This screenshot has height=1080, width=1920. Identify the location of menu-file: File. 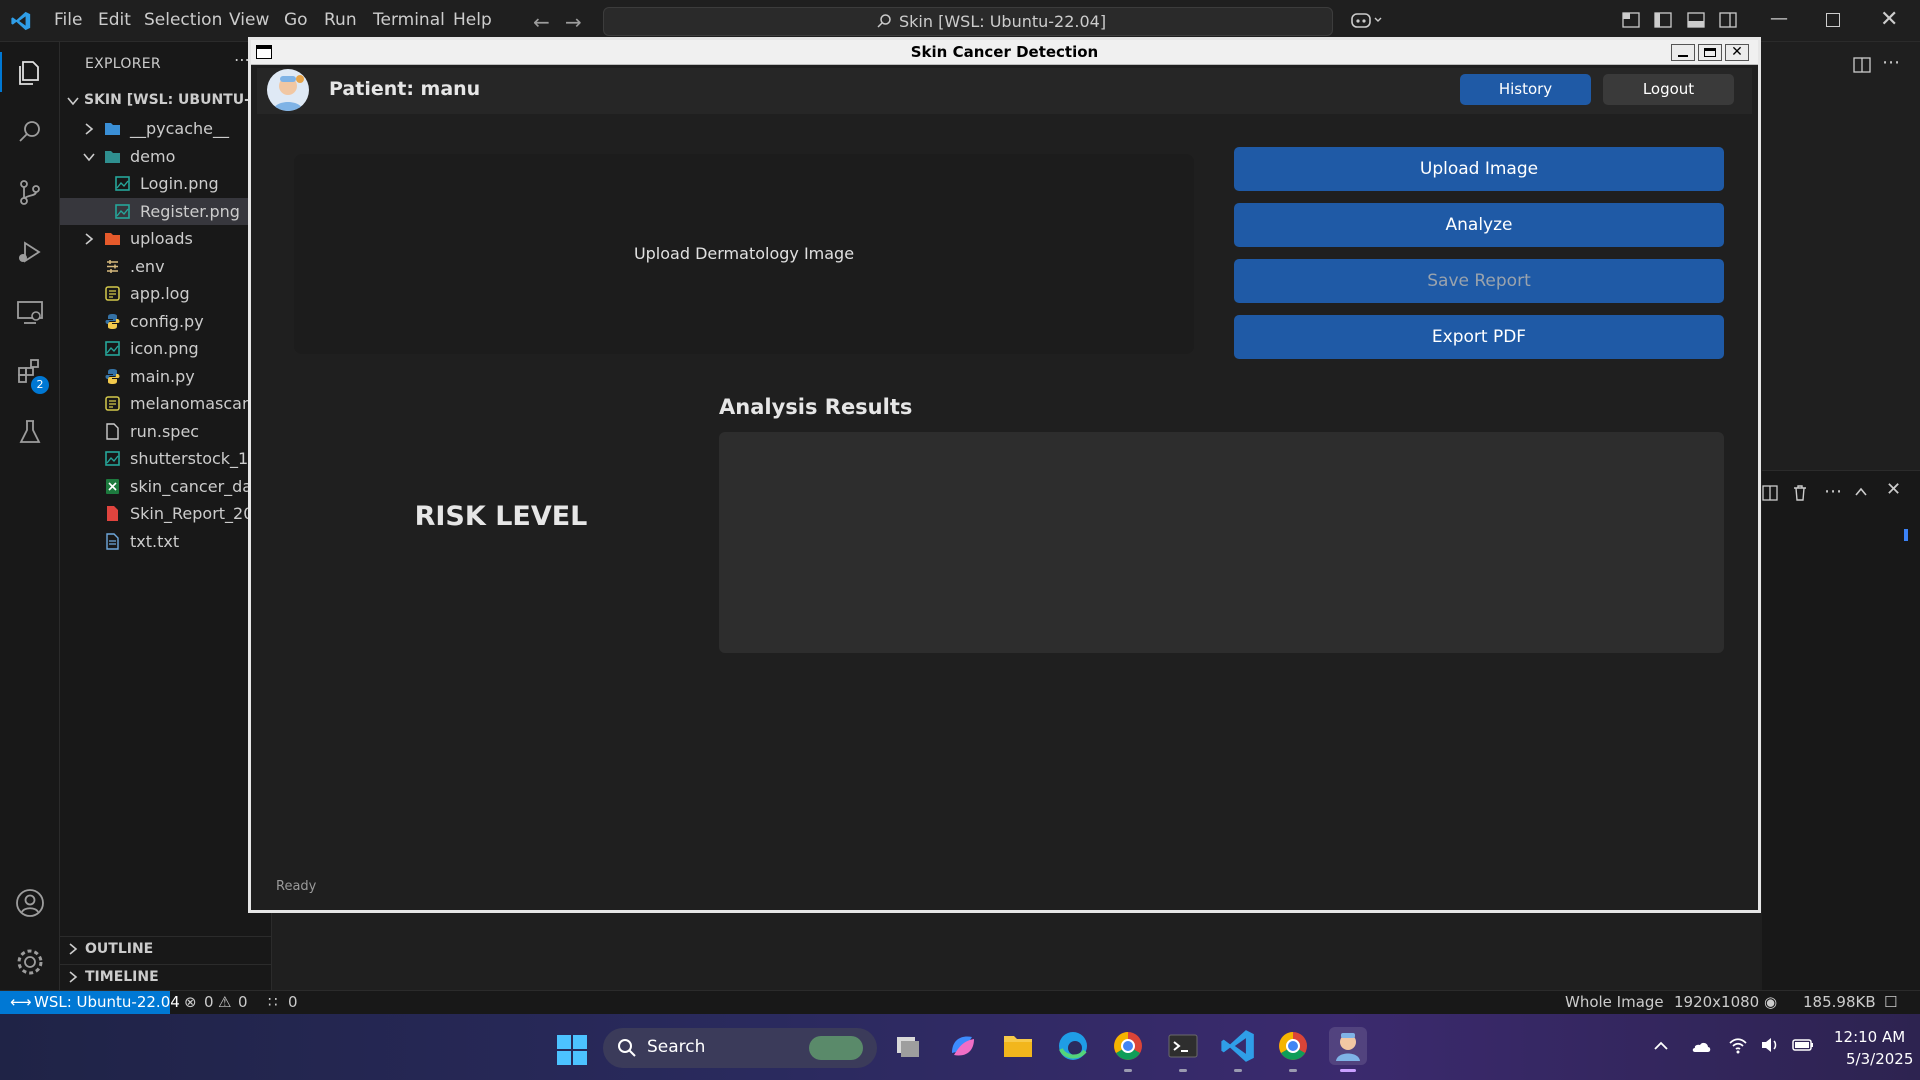
(68, 20).